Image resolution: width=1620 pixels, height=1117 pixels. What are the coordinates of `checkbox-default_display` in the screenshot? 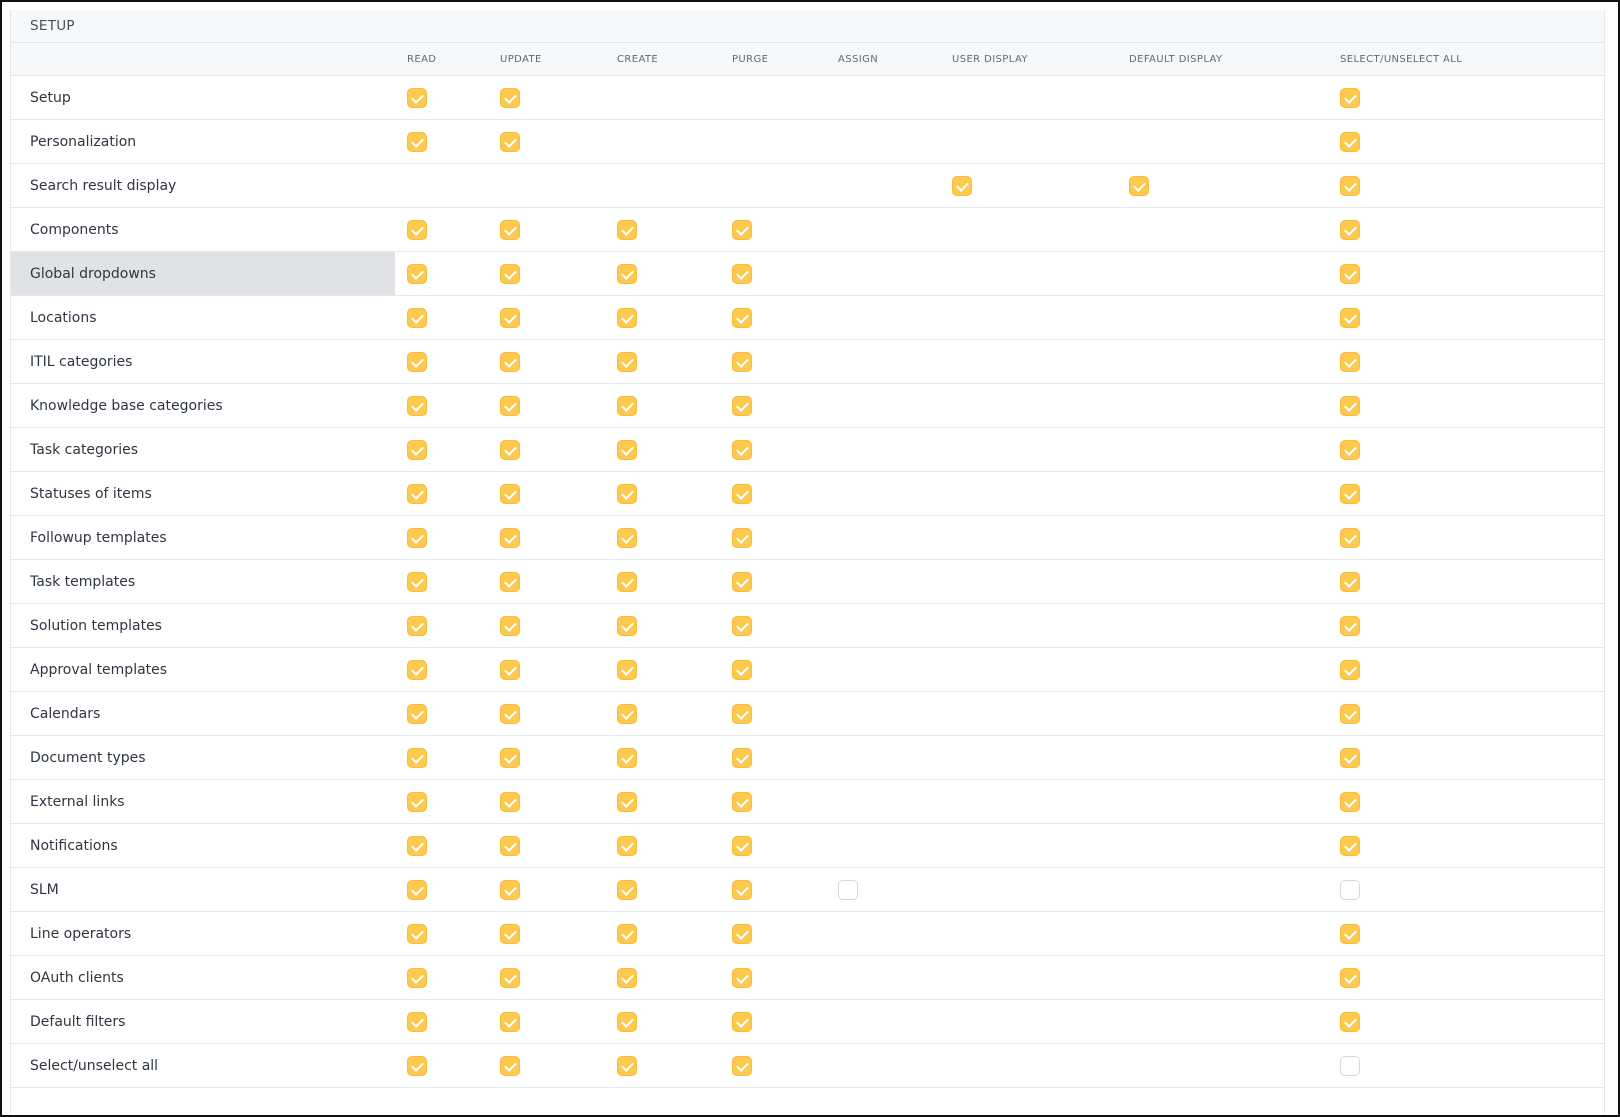 It's located at (1139, 185).